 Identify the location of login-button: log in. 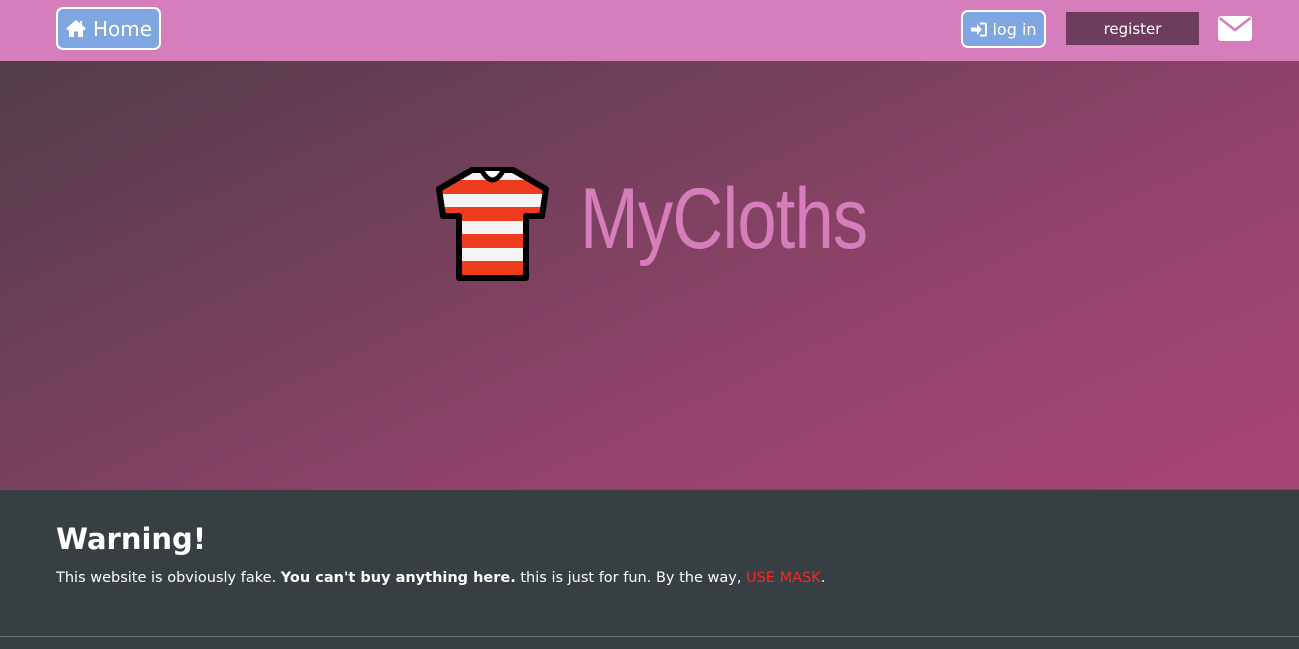
(1003, 29).